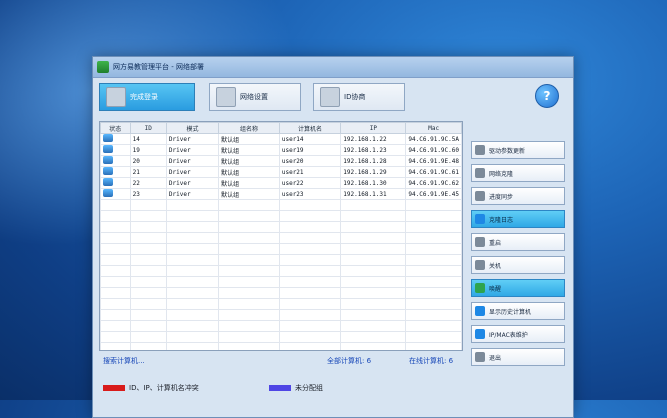  I want to click on gear-icon, so click(480, 150).